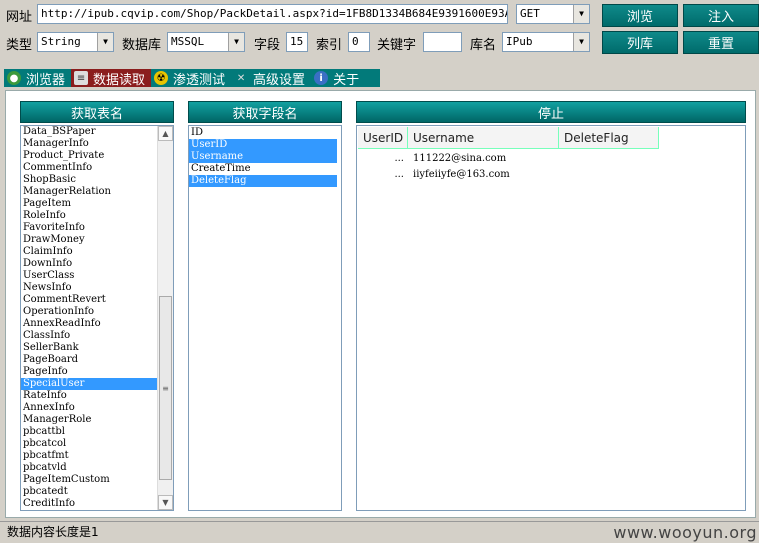 The height and width of the screenshot is (543, 759). I want to click on url-label: 网址, so click(19, 17).